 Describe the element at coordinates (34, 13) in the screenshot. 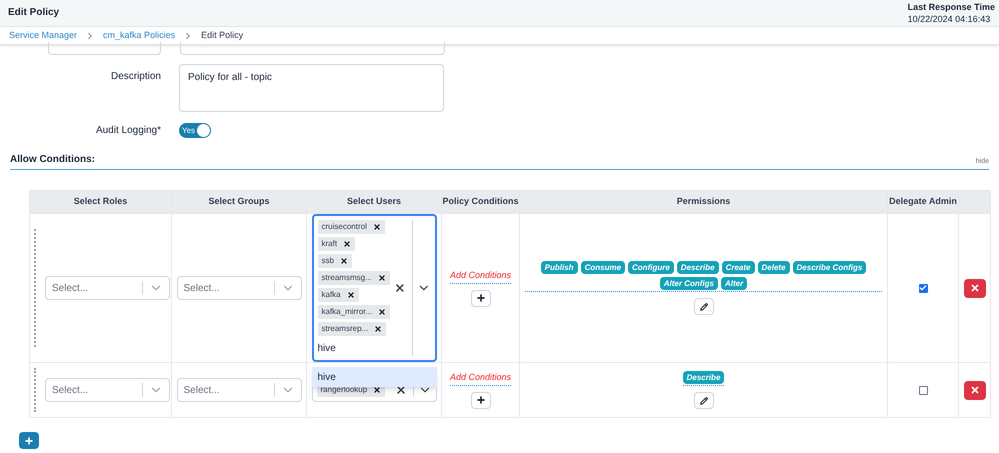

I see `page-title: Edit Policy` at that location.